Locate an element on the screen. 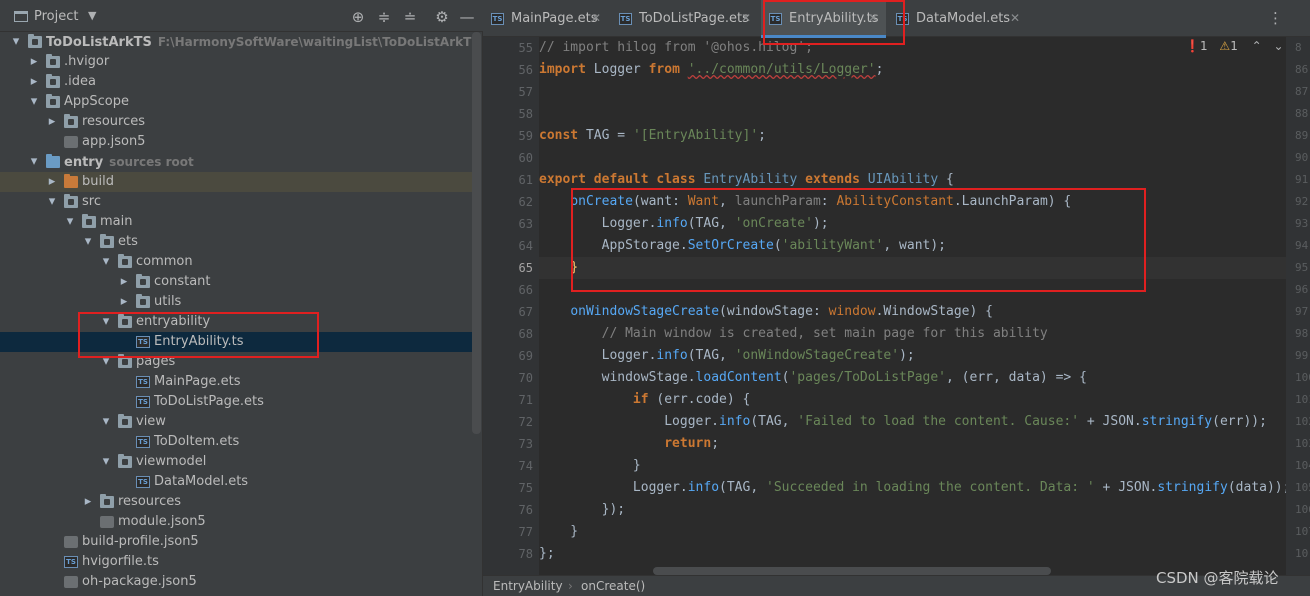 The width and height of the screenshot is (1310, 596). horizontal-scrollbar is located at coordinates (852, 571).